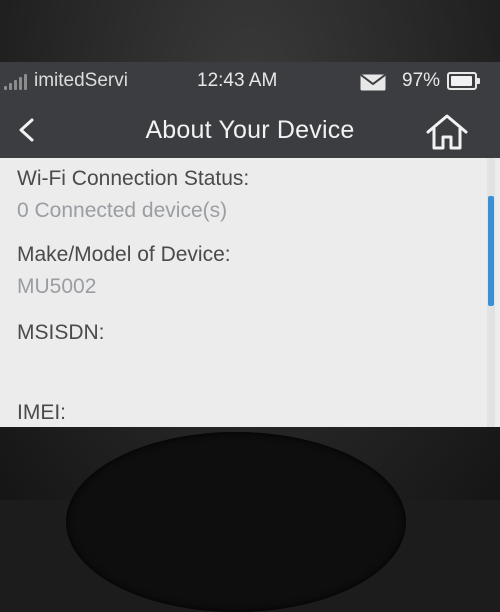 Image resolution: width=500 pixels, height=612 pixels. I want to click on make-model-value: MU5002, so click(57, 286).